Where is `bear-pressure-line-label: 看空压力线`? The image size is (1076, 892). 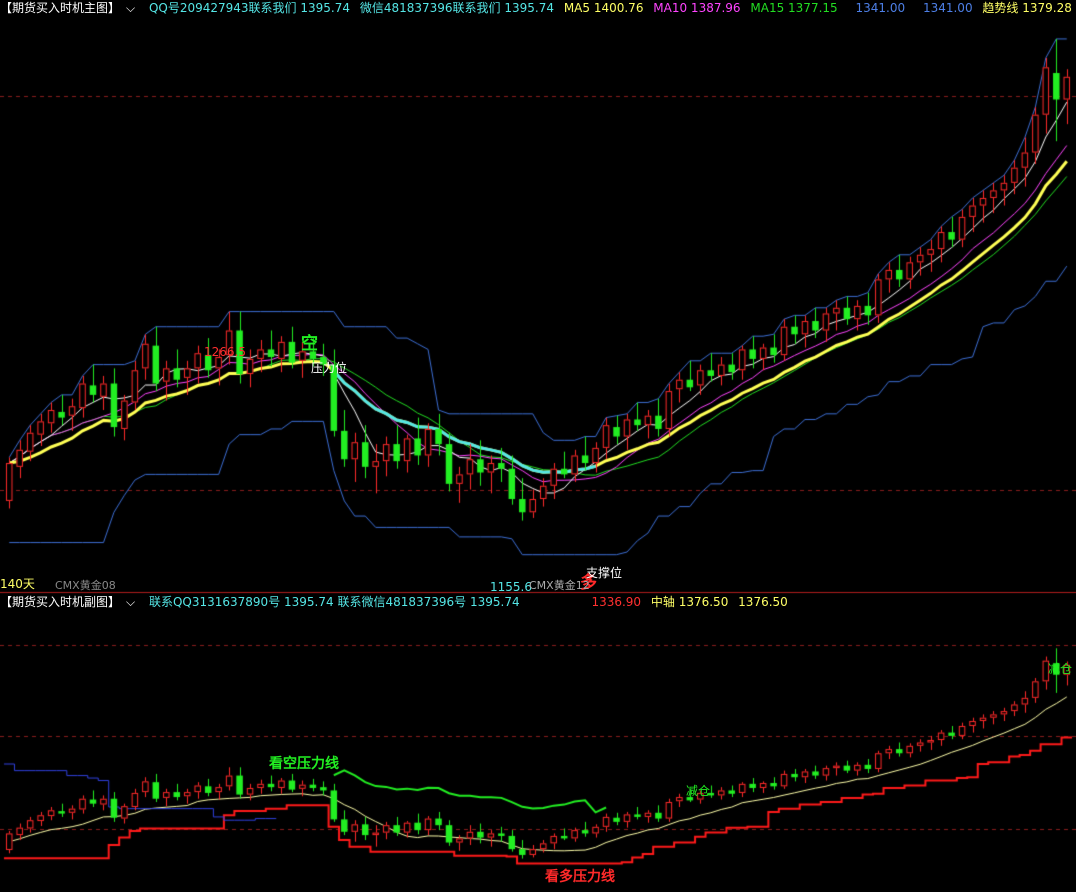
bear-pressure-line-label: 看空压力线 is located at coordinates (304, 764).